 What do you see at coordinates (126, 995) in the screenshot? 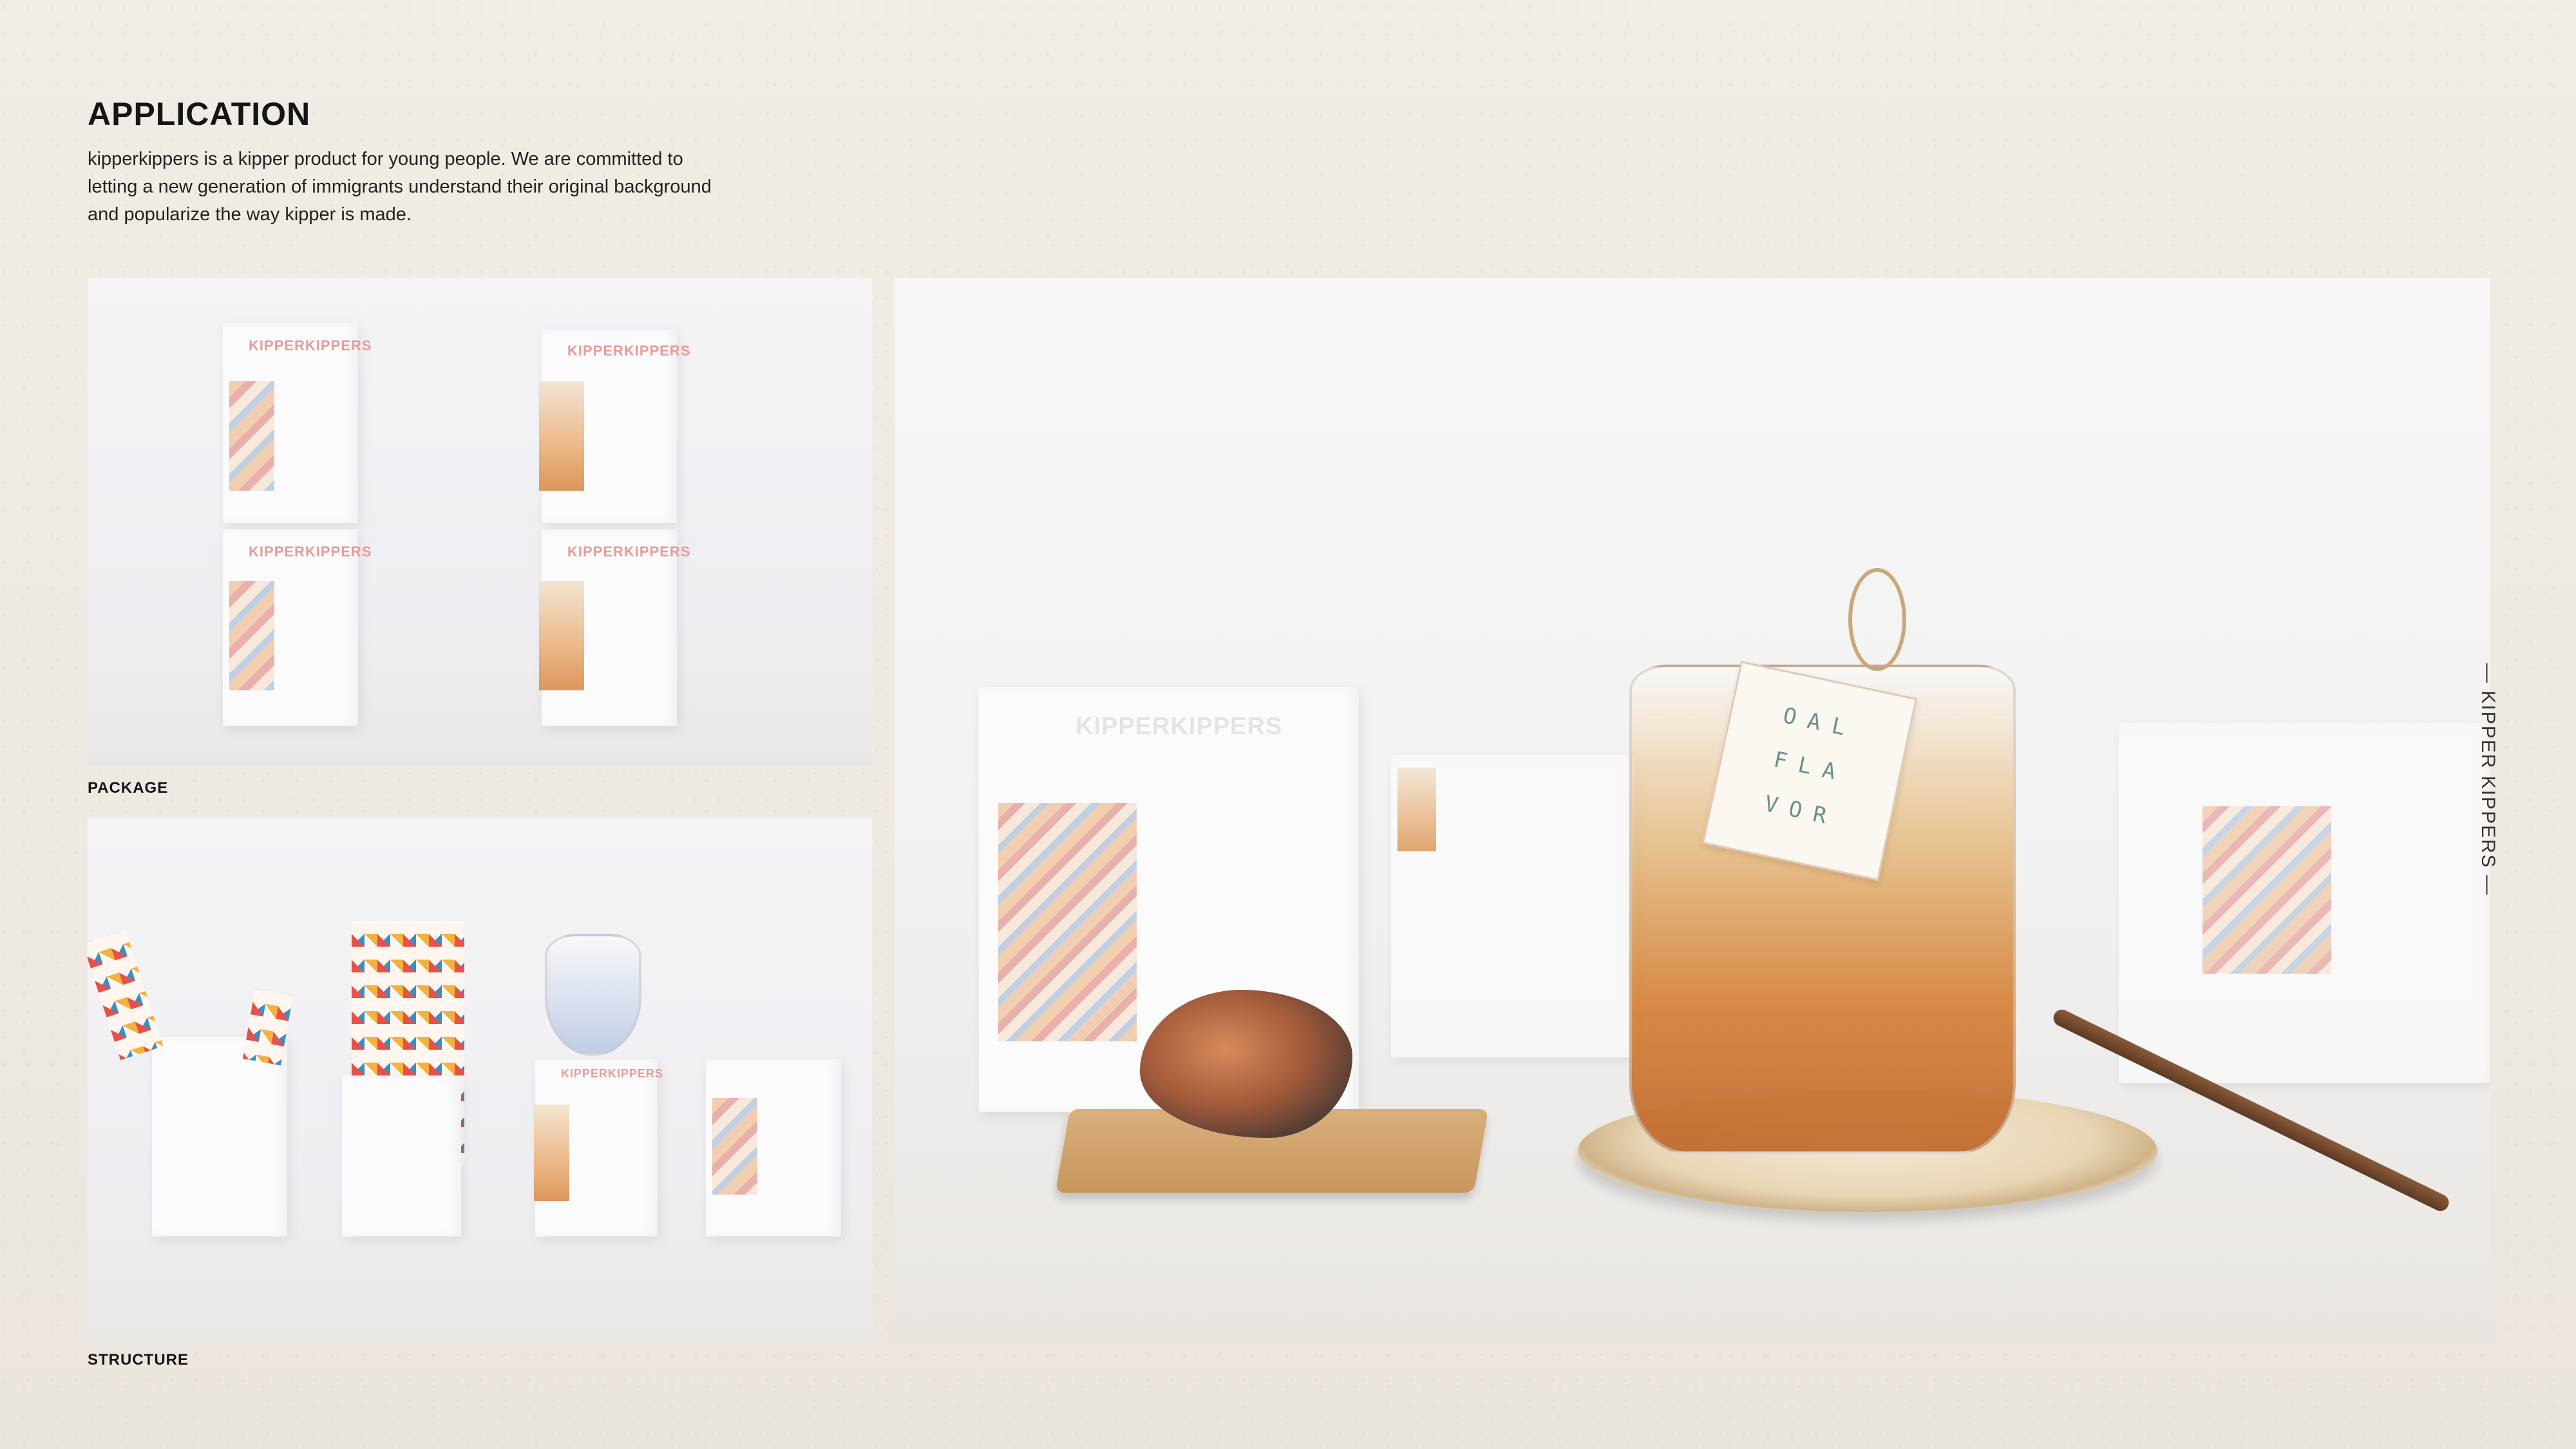
I see `pattern-sleeve` at bounding box center [126, 995].